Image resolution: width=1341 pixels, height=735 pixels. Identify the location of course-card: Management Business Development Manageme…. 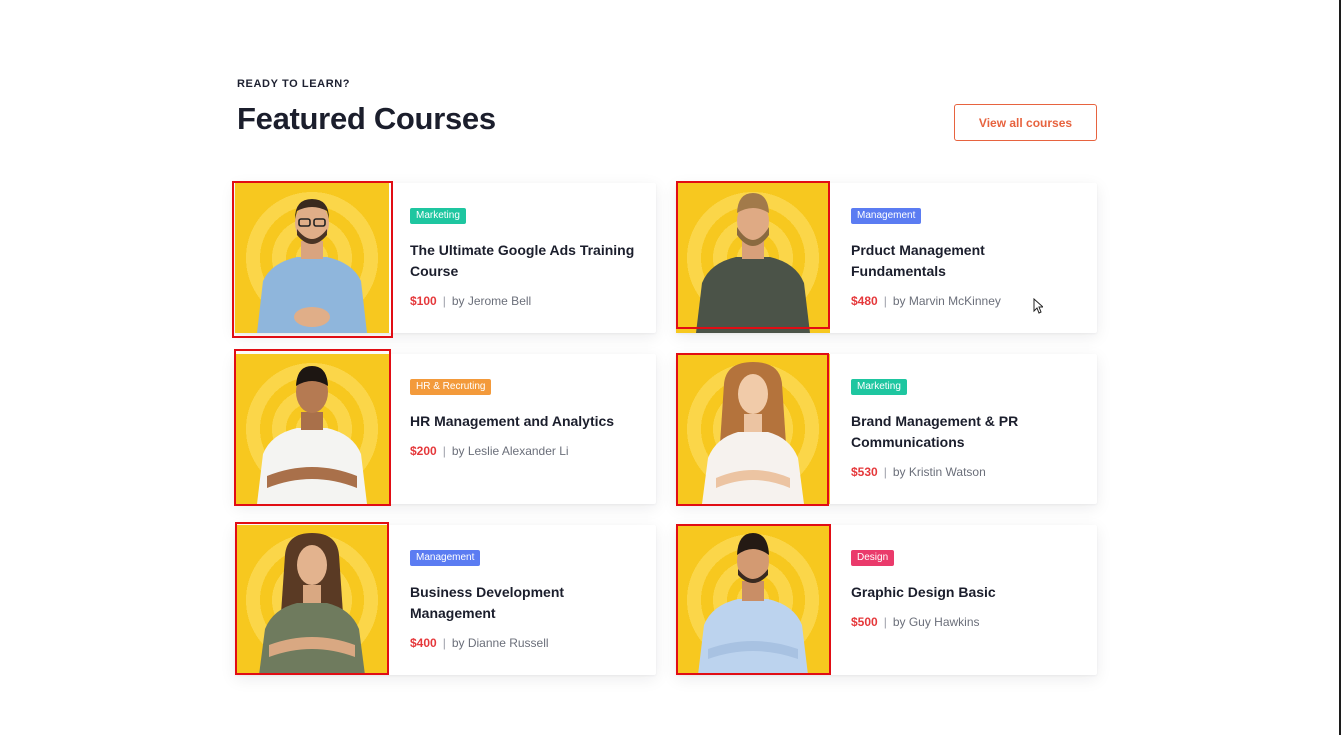
(445, 600).